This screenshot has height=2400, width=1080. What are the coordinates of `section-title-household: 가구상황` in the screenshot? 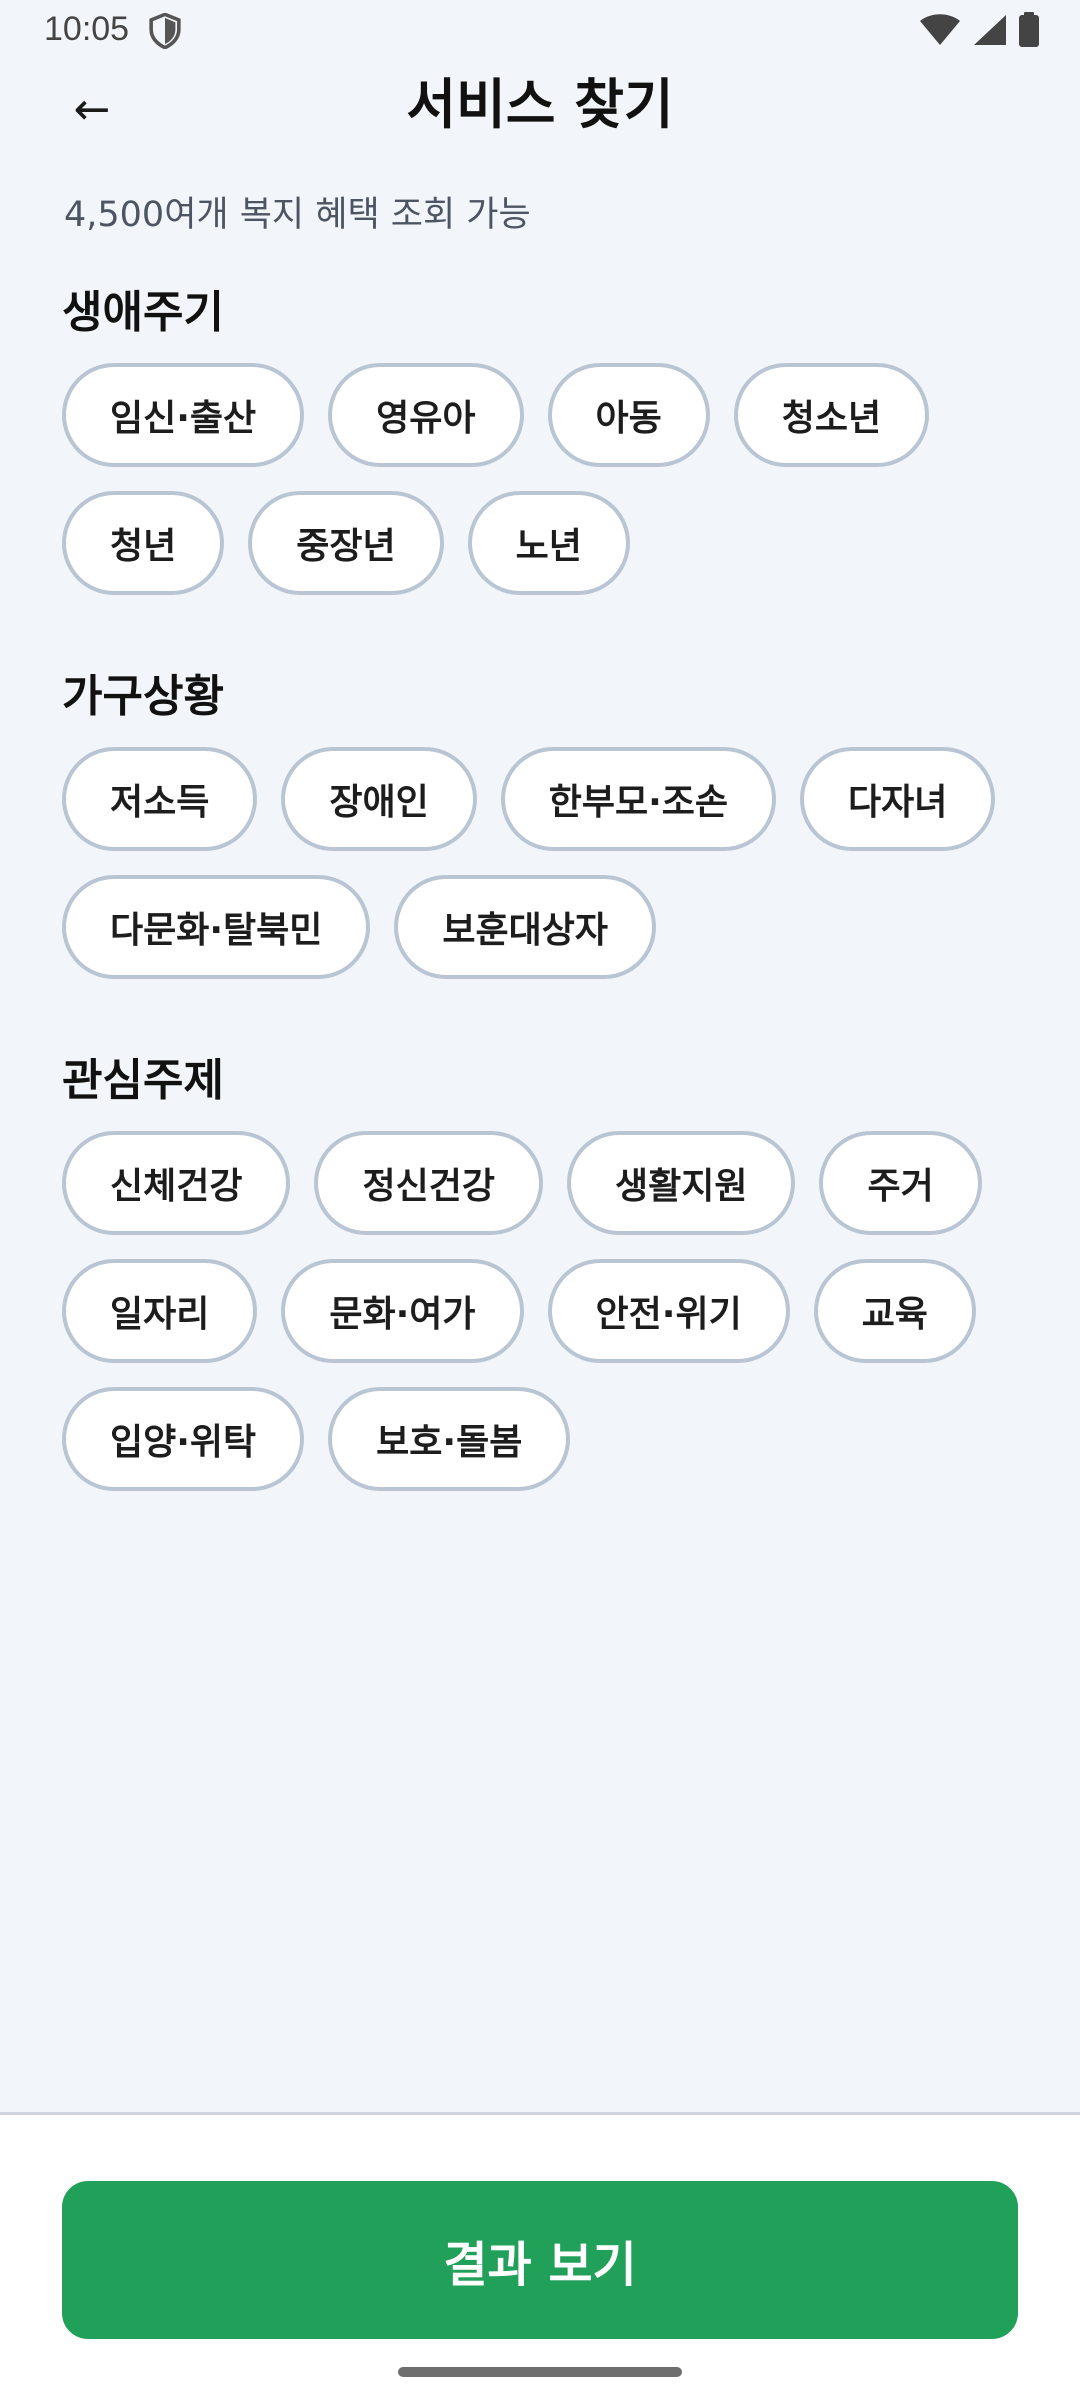 It's located at (143, 696).